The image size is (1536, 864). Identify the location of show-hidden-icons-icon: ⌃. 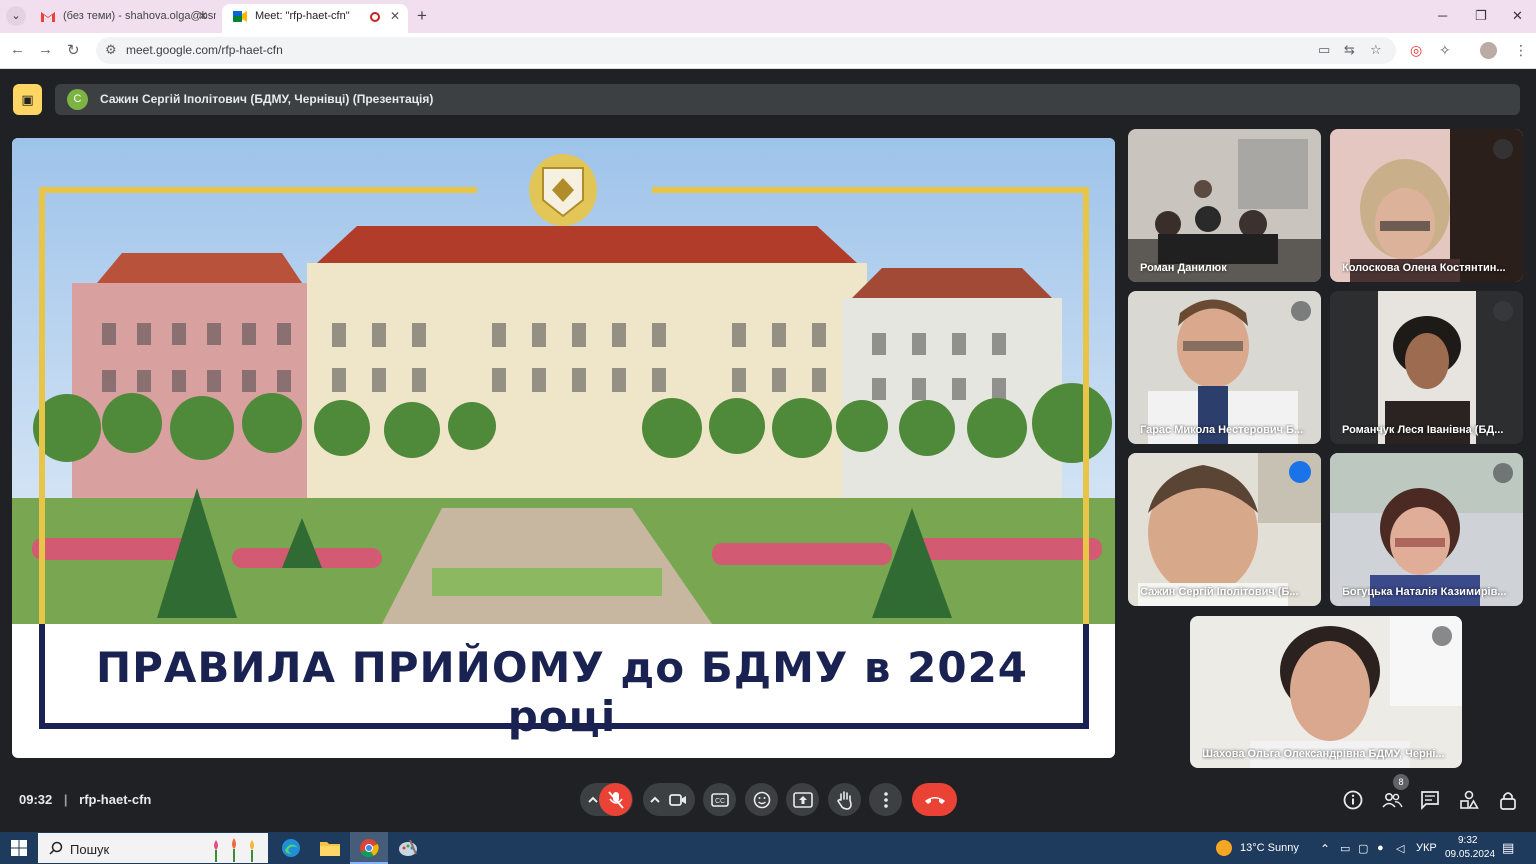
(1325, 849).